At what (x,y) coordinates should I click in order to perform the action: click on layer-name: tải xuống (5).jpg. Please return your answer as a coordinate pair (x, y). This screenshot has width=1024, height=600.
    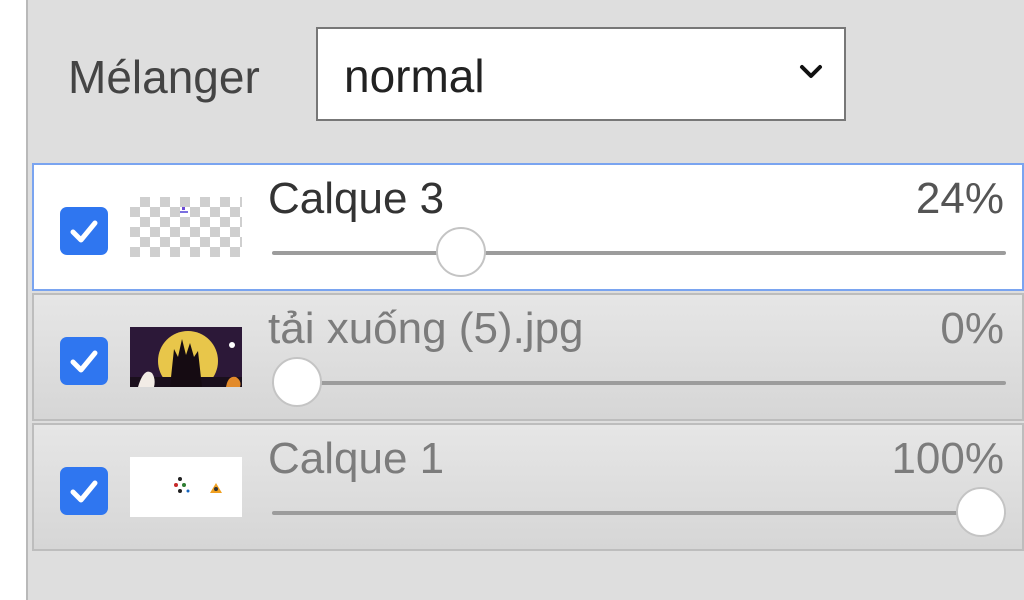
    Looking at the image, I should click on (426, 328).